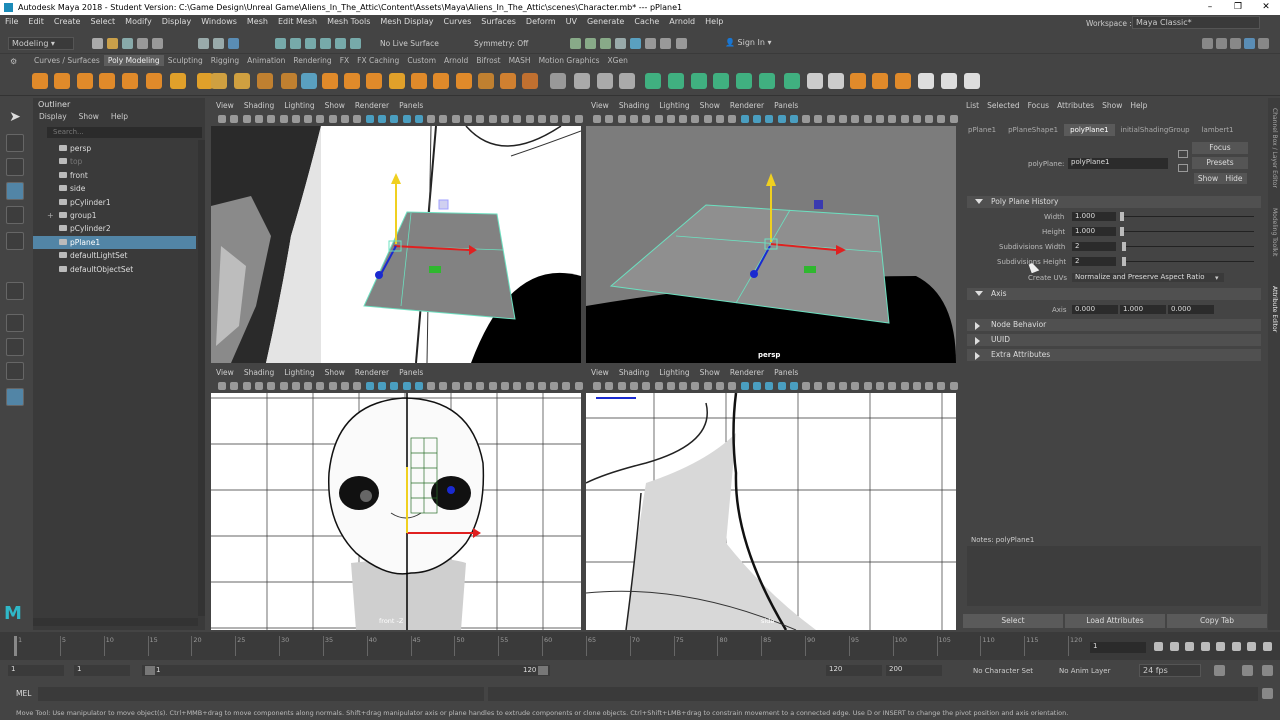  I want to click on menu-cache: Cache, so click(646, 22).